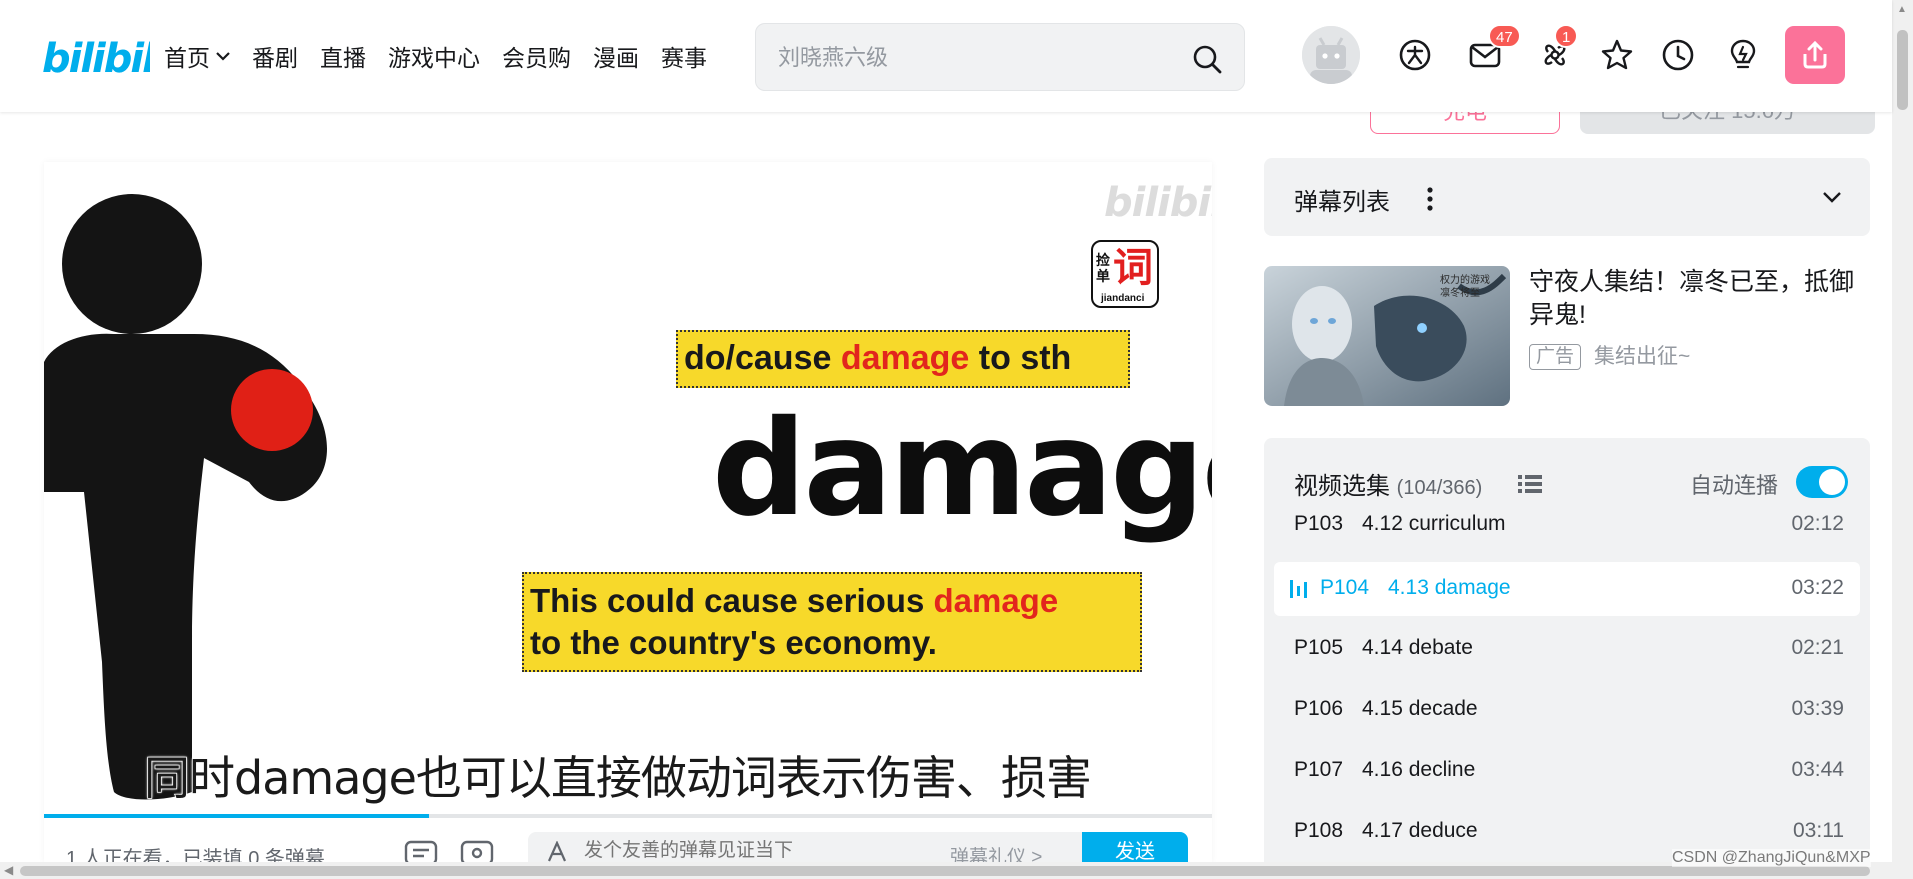  What do you see at coordinates (1743, 55) in the screenshot?
I see `creator-icon` at bounding box center [1743, 55].